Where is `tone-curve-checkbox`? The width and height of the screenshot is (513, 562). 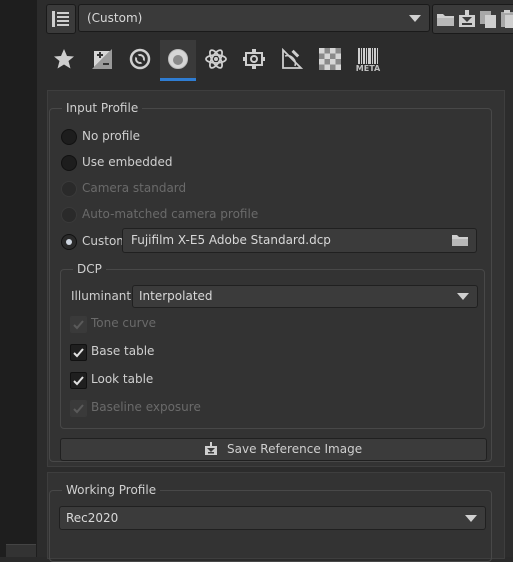
tone-curve-checkbox is located at coordinates (78, 324).